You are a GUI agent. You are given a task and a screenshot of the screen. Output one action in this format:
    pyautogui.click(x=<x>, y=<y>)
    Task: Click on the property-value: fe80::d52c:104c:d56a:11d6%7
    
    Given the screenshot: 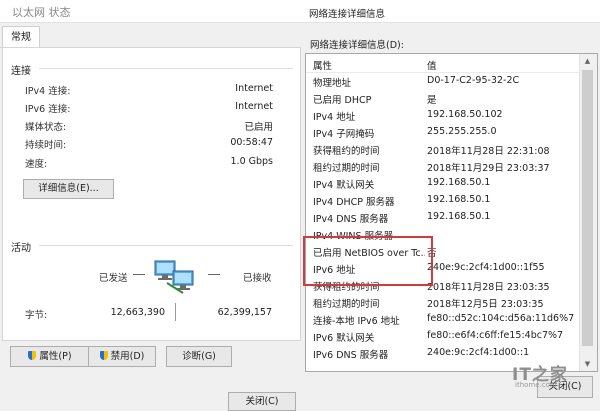 What is the action you would take?
    pyautogui.click(x=501, y=318)
    